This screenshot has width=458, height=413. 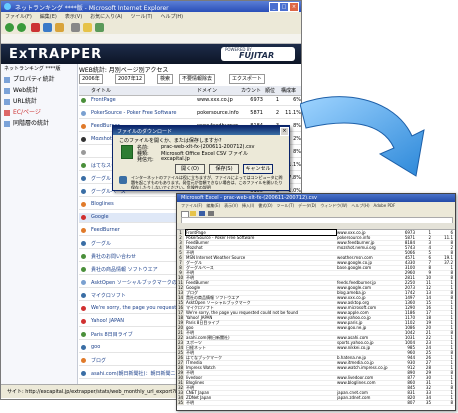 What do you see at coordinates (288, 90) in the screenshot?
I see `column-header-rate: 構成率` at bounding box center [288, 90].